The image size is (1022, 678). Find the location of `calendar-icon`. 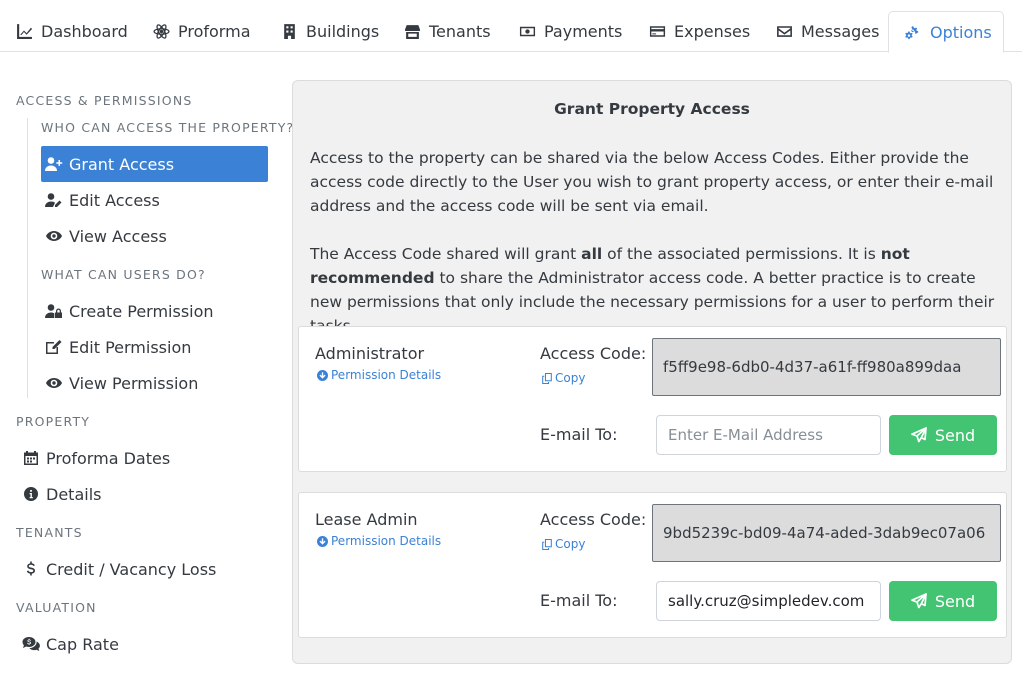

calendar-icon is located at coordinates (31, 458).